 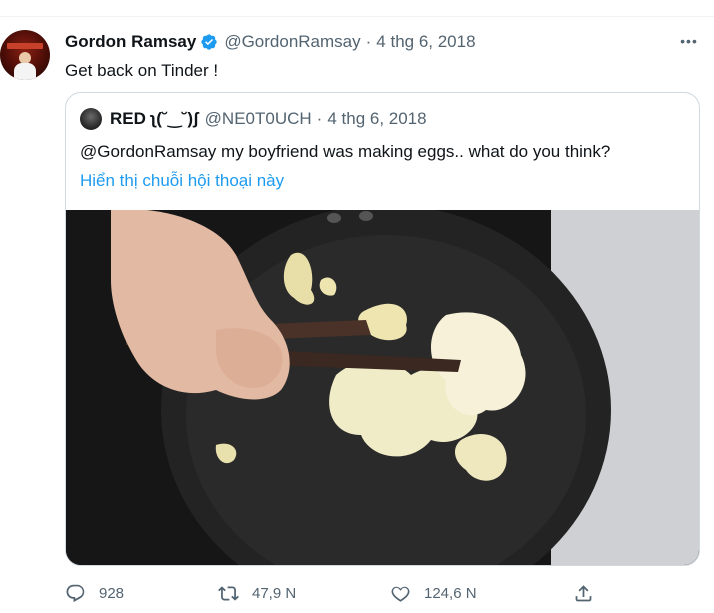 I want to click on retweet-count: 47,9 N, so click(x=274, y=593).